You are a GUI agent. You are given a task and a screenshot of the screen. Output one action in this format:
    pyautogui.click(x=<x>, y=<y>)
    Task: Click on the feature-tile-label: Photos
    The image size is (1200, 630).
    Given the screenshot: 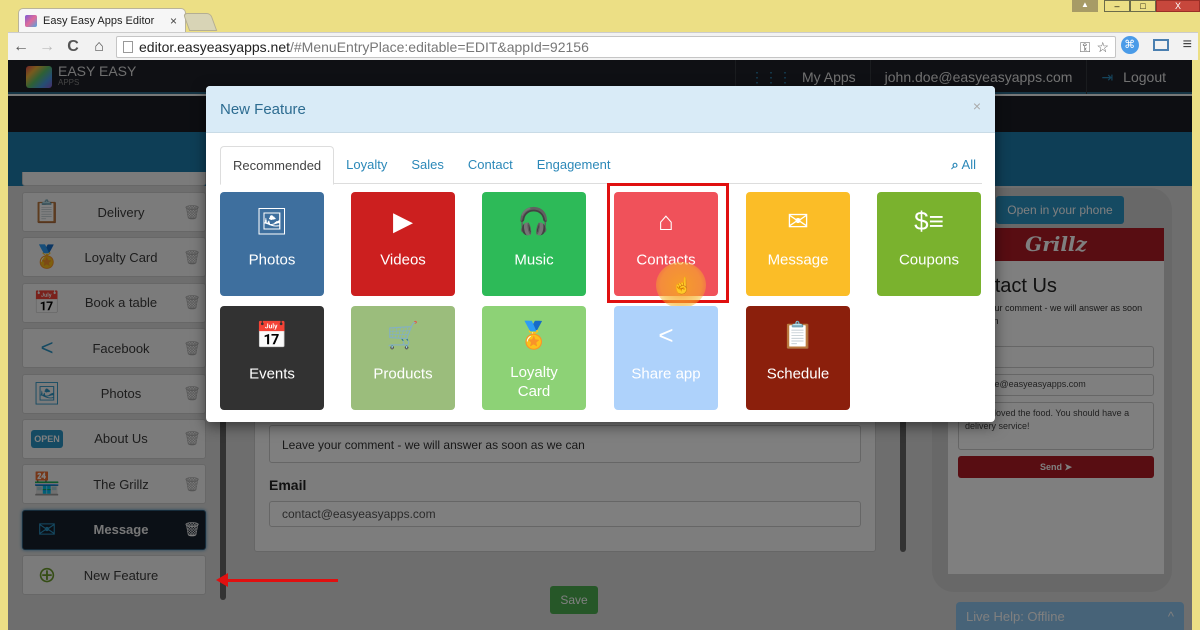 What is the action you would take?
    pyautogui.click(x=272, y=260)
    